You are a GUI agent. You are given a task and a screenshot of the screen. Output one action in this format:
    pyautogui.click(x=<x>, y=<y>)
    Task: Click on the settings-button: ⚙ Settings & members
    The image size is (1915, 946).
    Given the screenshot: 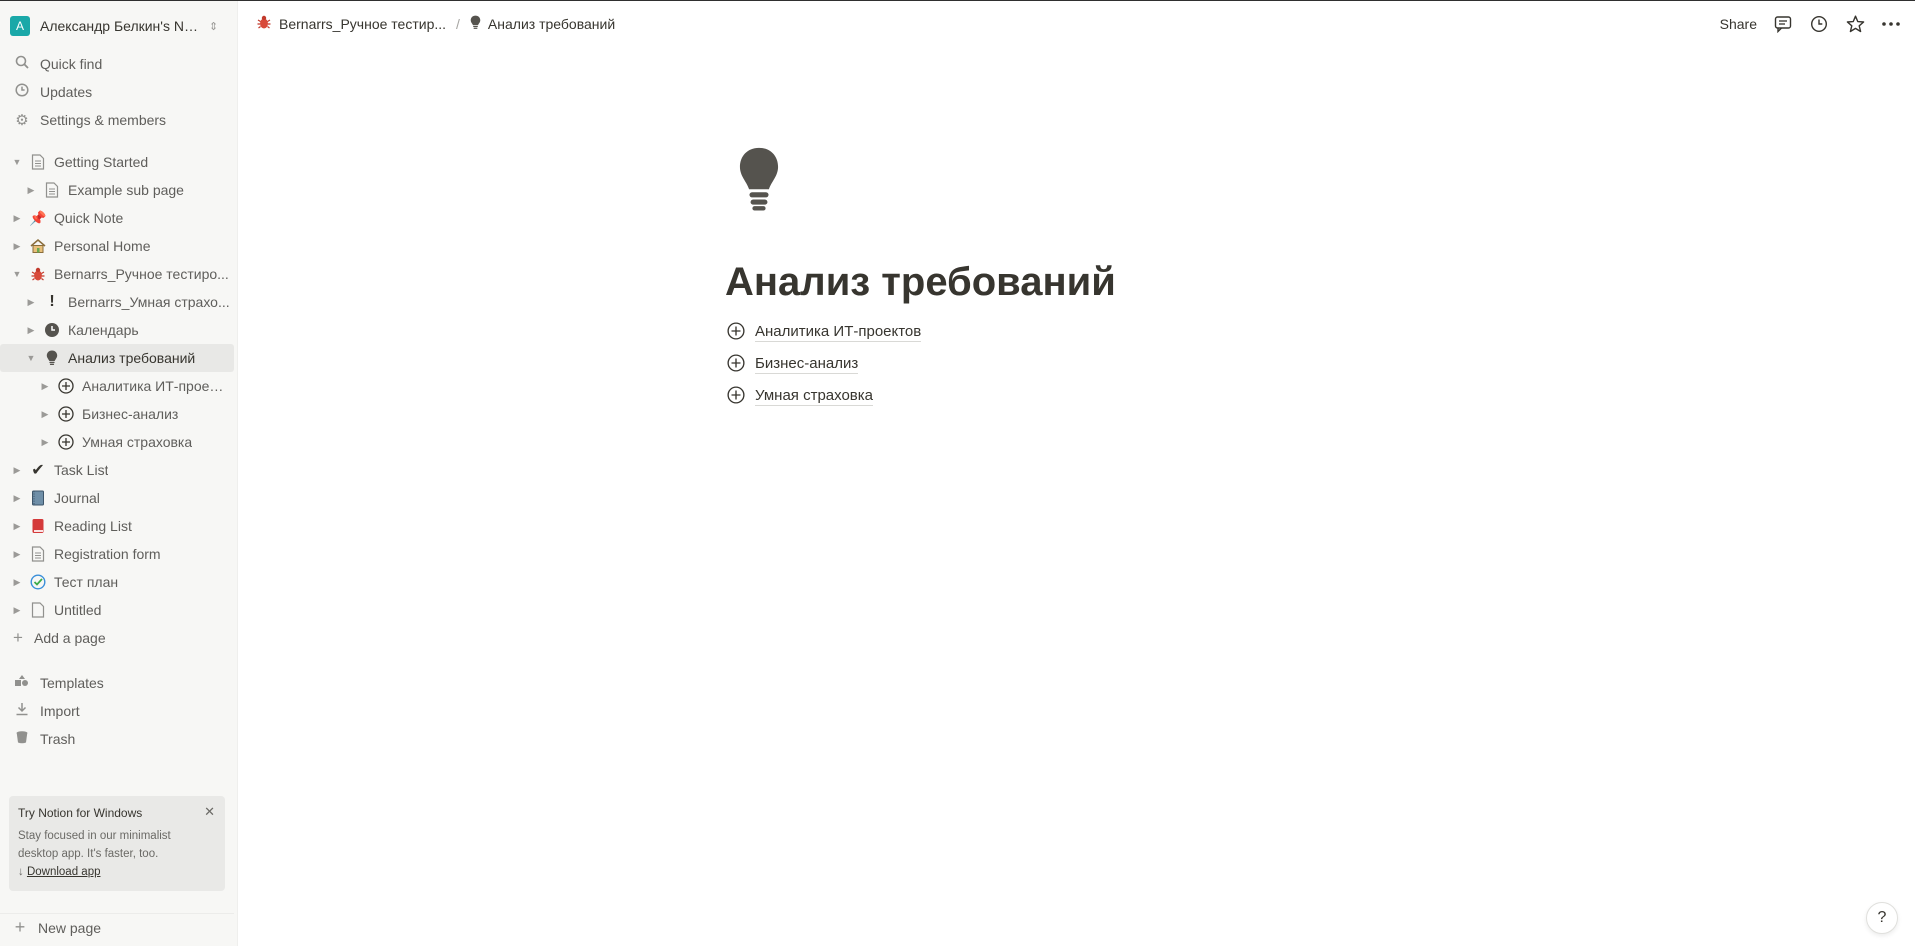 What is the action you would take?
    pyautogui.click(x=117, y=120)
    